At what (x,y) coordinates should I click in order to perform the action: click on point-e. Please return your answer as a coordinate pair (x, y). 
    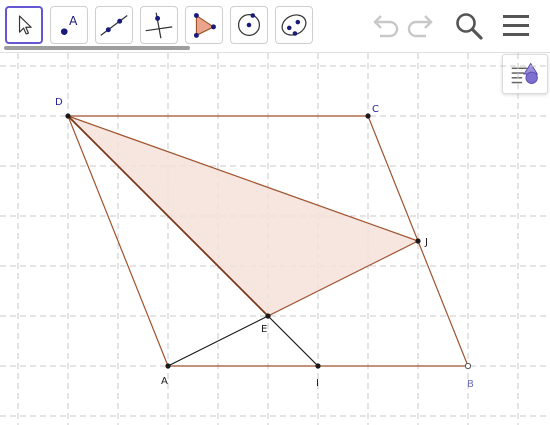
    Looking at the image, I should click on (268, 316).